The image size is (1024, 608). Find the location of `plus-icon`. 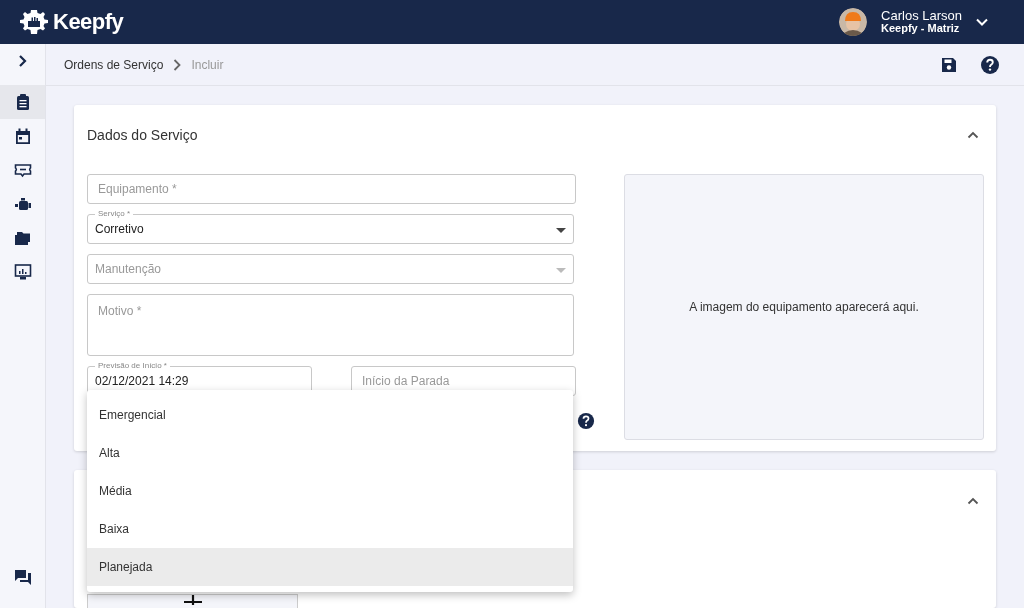

plus-icon is located at coordinates (192, 600).